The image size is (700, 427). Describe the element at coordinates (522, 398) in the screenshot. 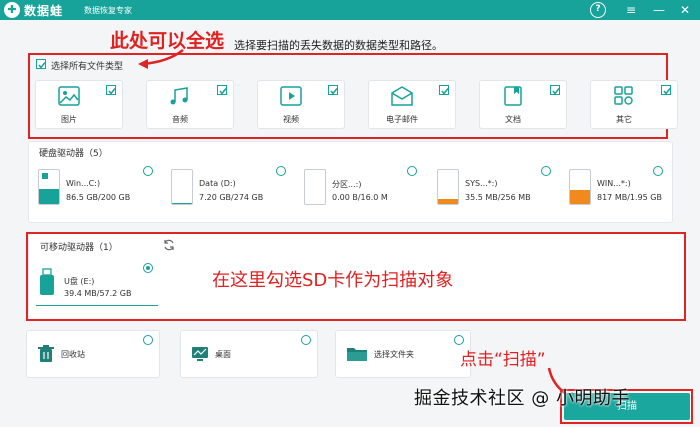

I see `watermark-text: 掘金技术社区 @ 小明助手` at that location.